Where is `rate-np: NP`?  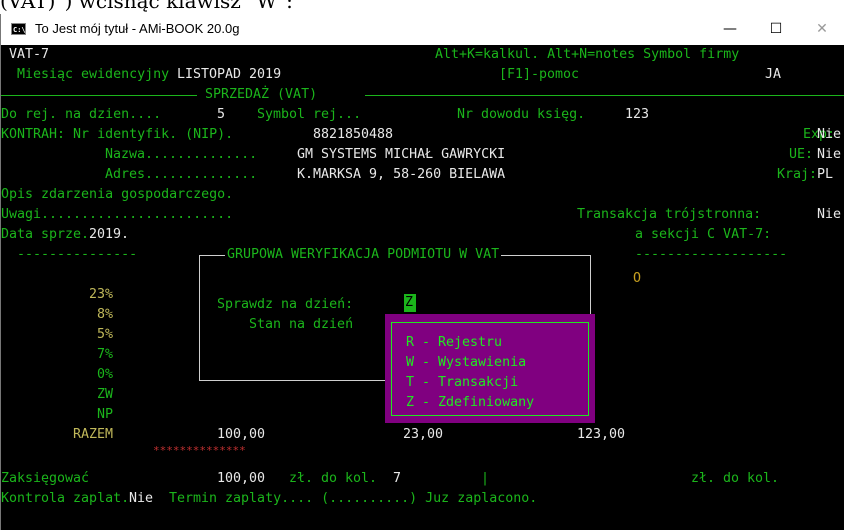 rate-np: NP is located at coordinates (105, 414).